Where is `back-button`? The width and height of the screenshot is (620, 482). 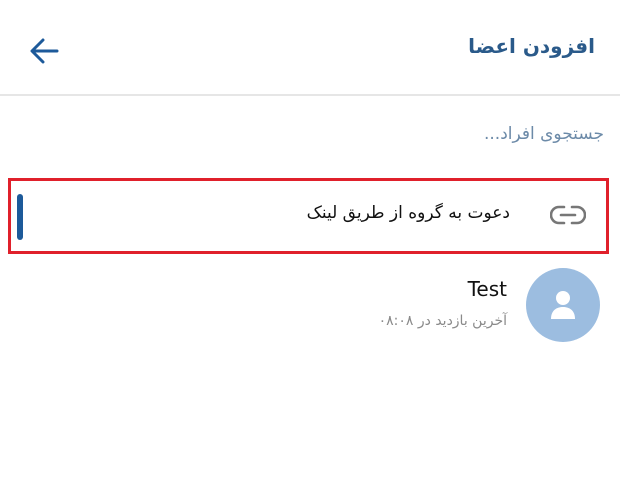 back-button is located at coordinates (44, 51).